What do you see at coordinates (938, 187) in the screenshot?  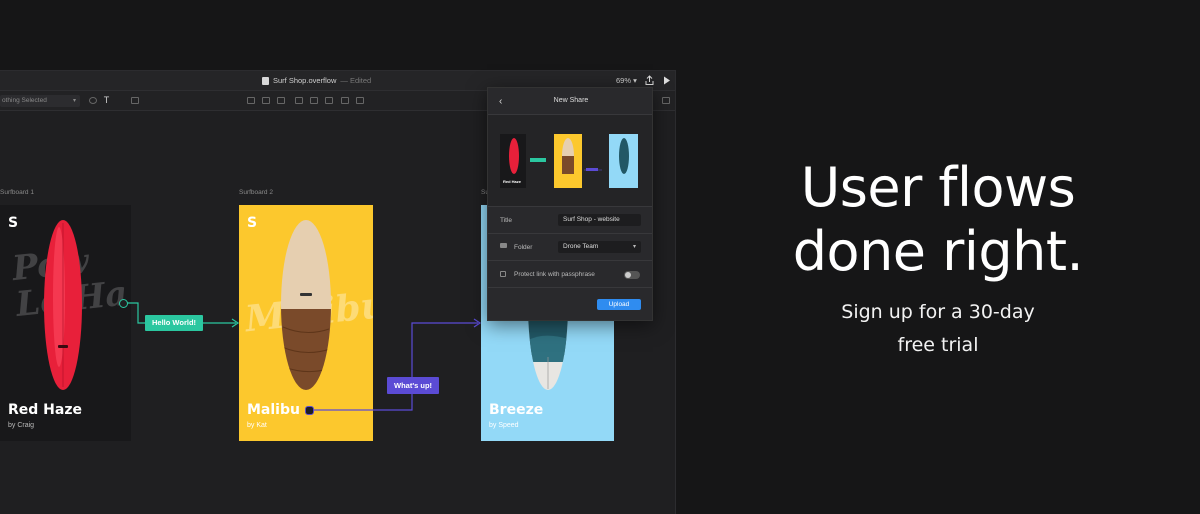 I see `hero-title-line: User flows` at bounding box center [938, 187].